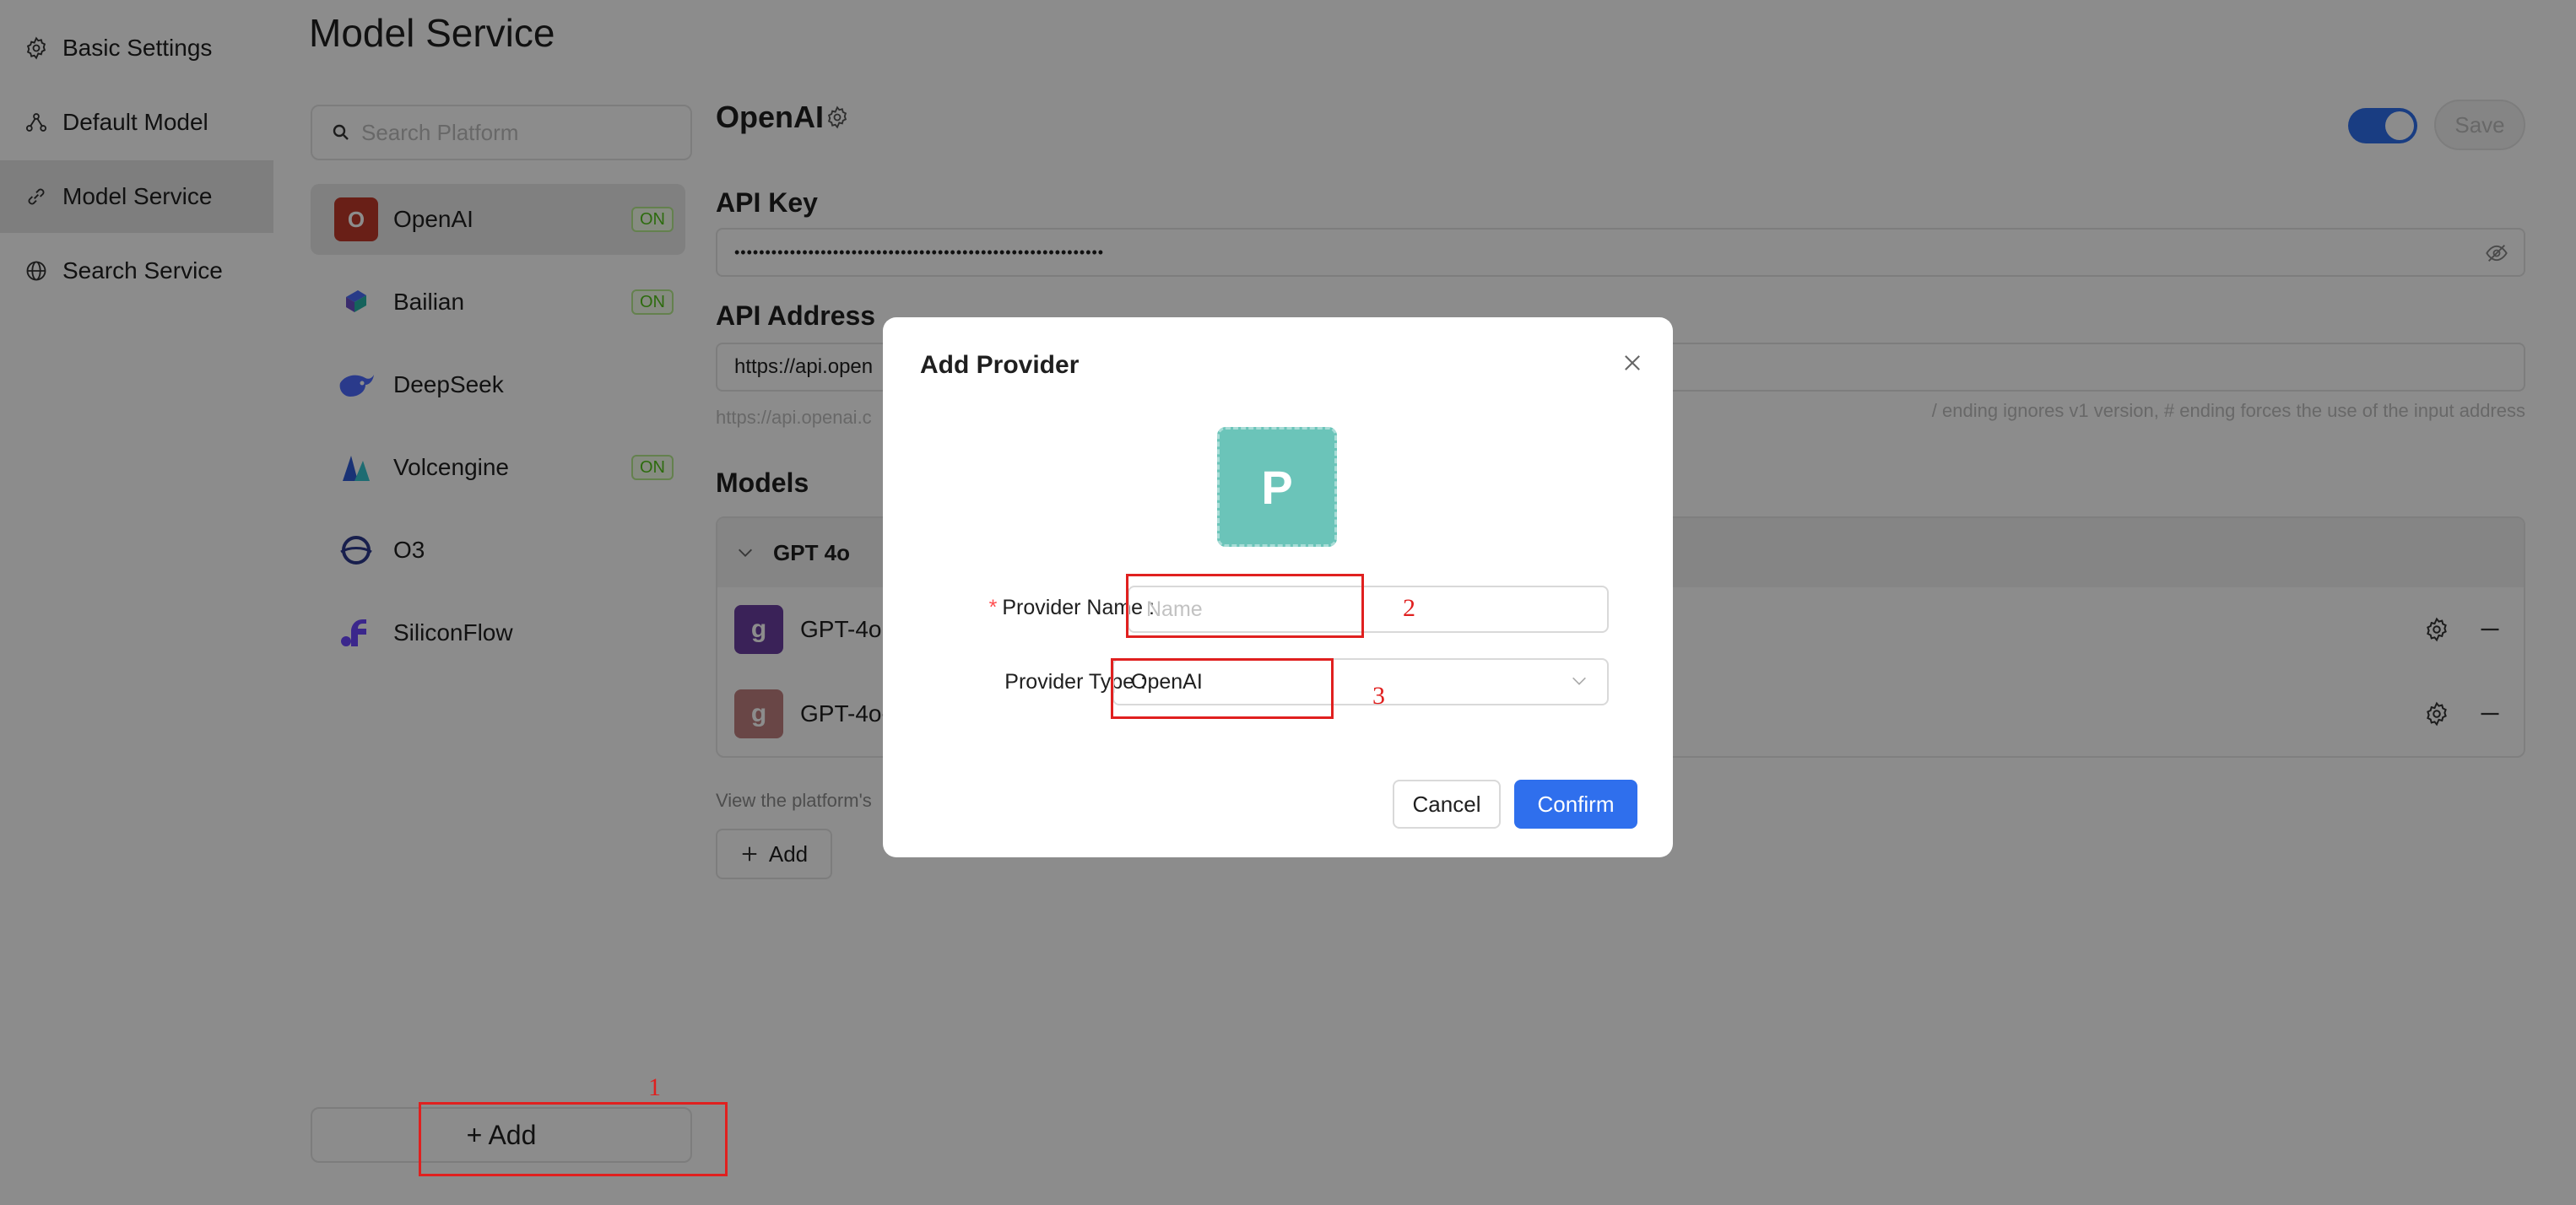 The height and width of the screenshot is (1205, 2576). What do you see at coordinates (1000, 365) in the screenshot?
I see `dialog-title: Add Provider` at bounding box center [1000, 365].